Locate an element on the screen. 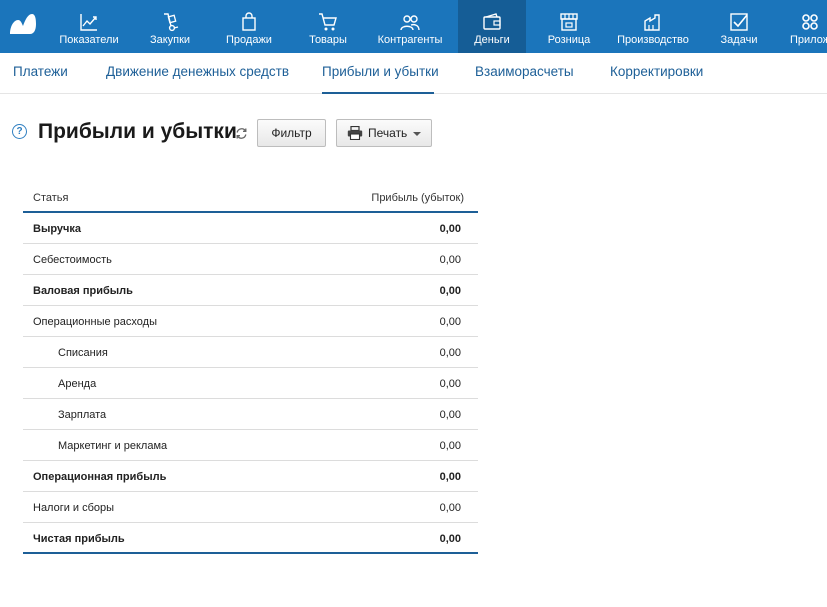 Image resolution: width=827 pixels, height=607 pixels. table-row: Маркетинг и реклама 0,00 is located at coordinates (250, 445).